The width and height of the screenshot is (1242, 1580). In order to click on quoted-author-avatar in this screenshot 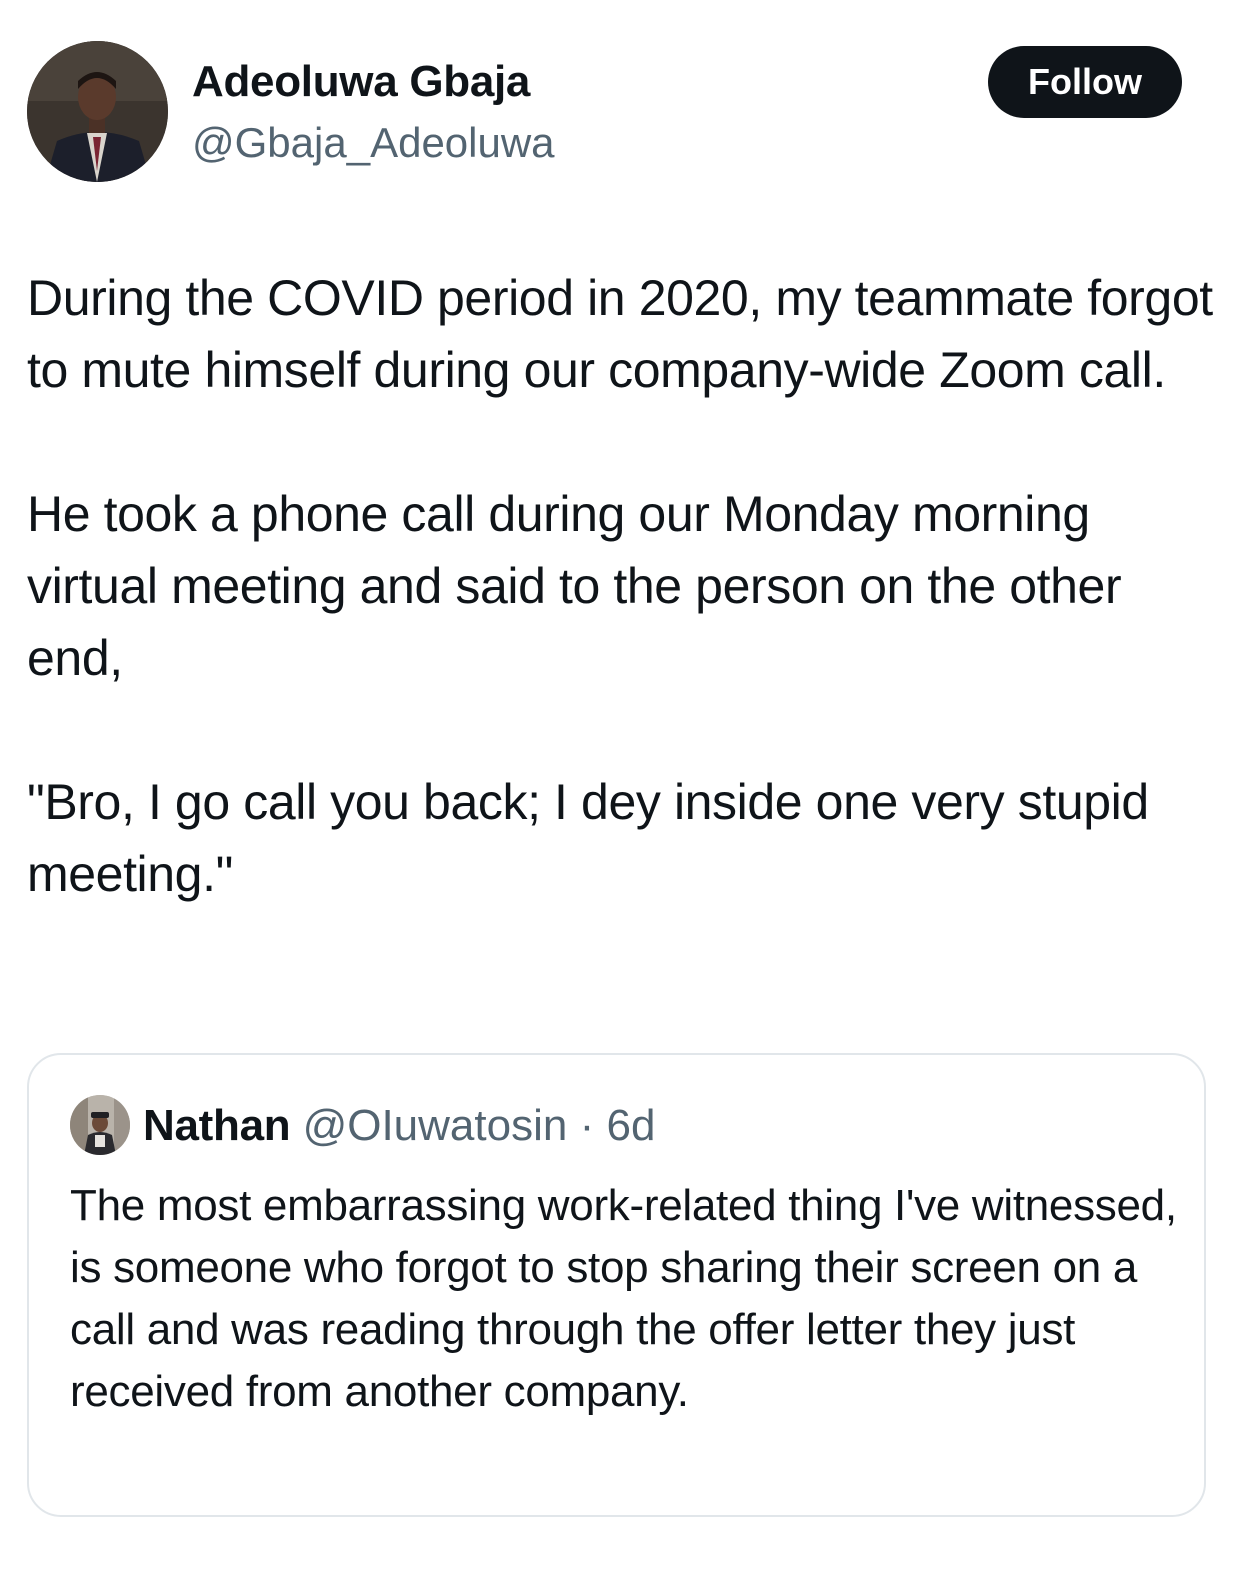, I will do `click(100, 1125)`.